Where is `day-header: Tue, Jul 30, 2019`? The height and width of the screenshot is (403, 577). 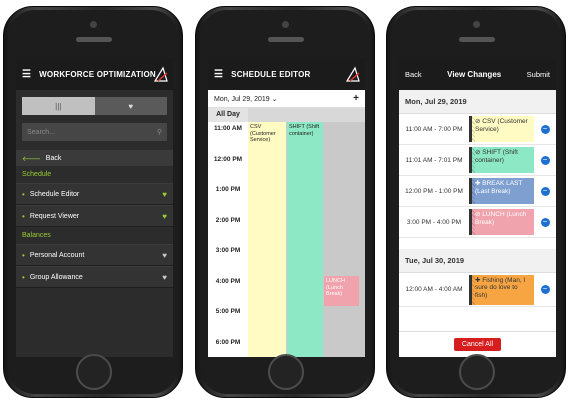 day-header: Tue, Jul 30, 2019 is located at coordinates (477, 261).